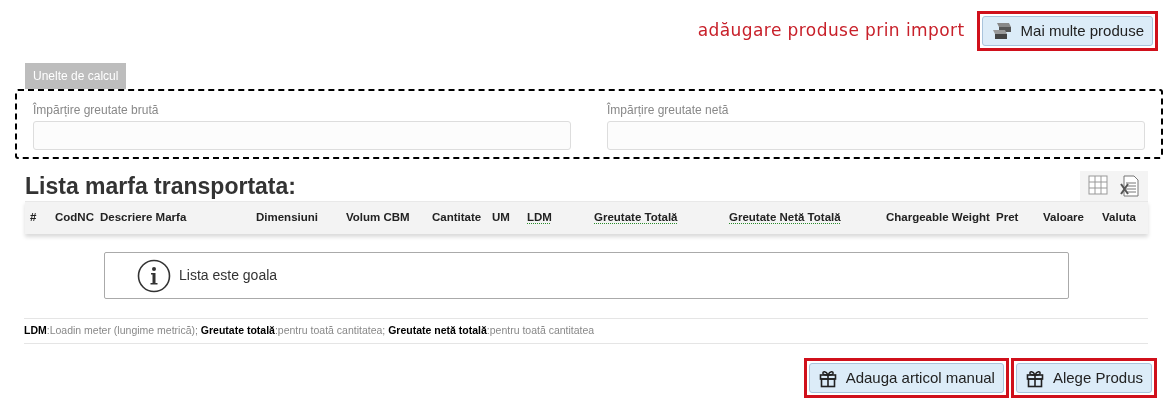 This screenshot has height=406, width=1173. I want to click on legend-text: LDM:Loadin meter (lungime metrică); Greutate totală:pentru toată cantitatea; Greutate netă totală:pentru toată cantitatea, so click(309, 331).